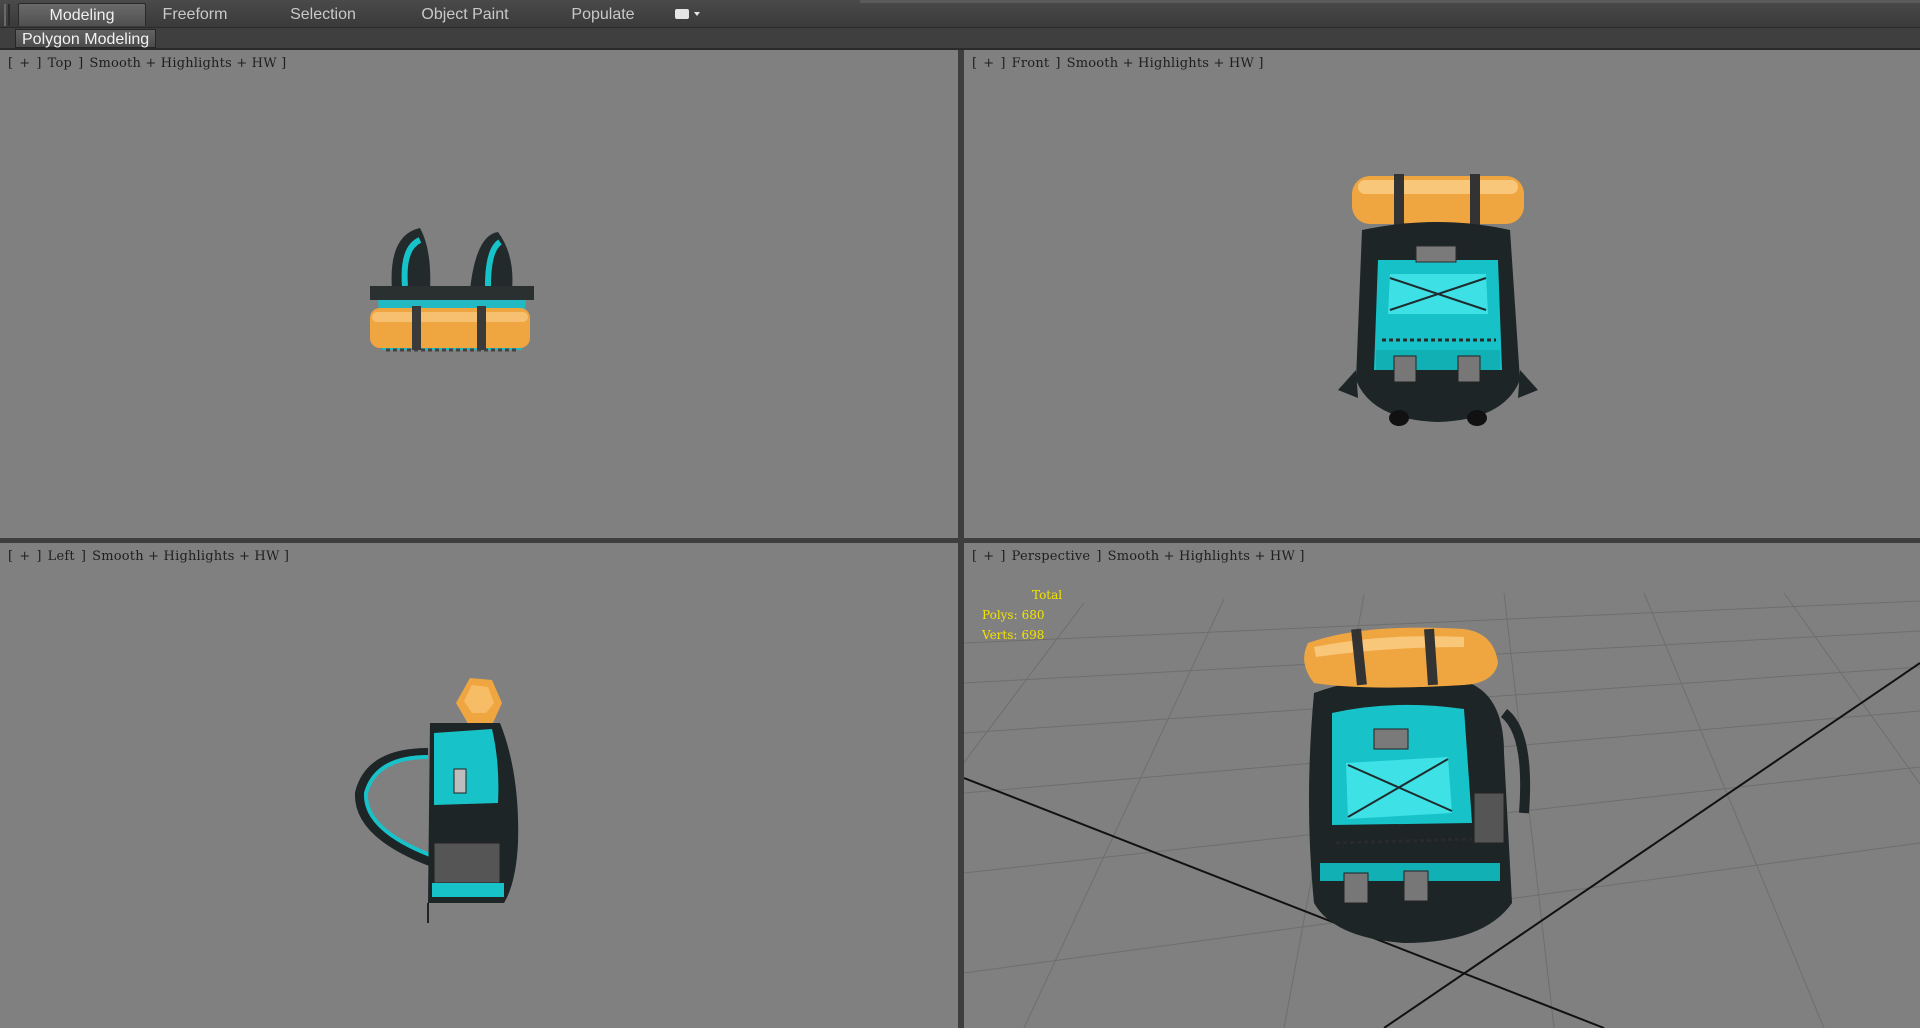 The width and height of the screenshot is (1920, 1028). I want to click on title-strip, so click(1390, 1).